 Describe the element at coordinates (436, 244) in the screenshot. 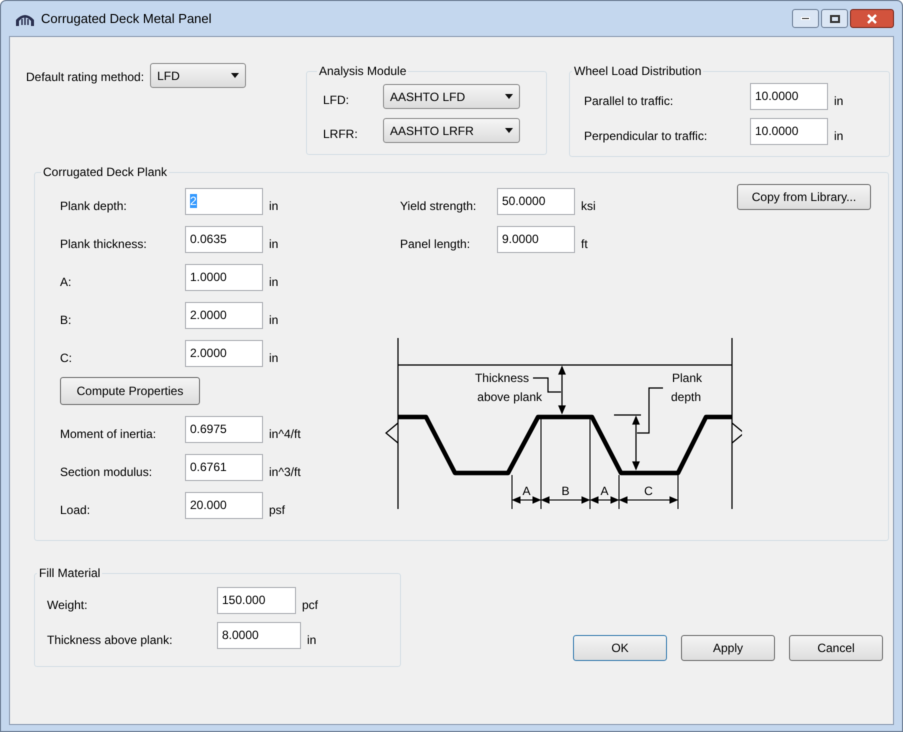

I see `field-label: Panel length:` at that location.